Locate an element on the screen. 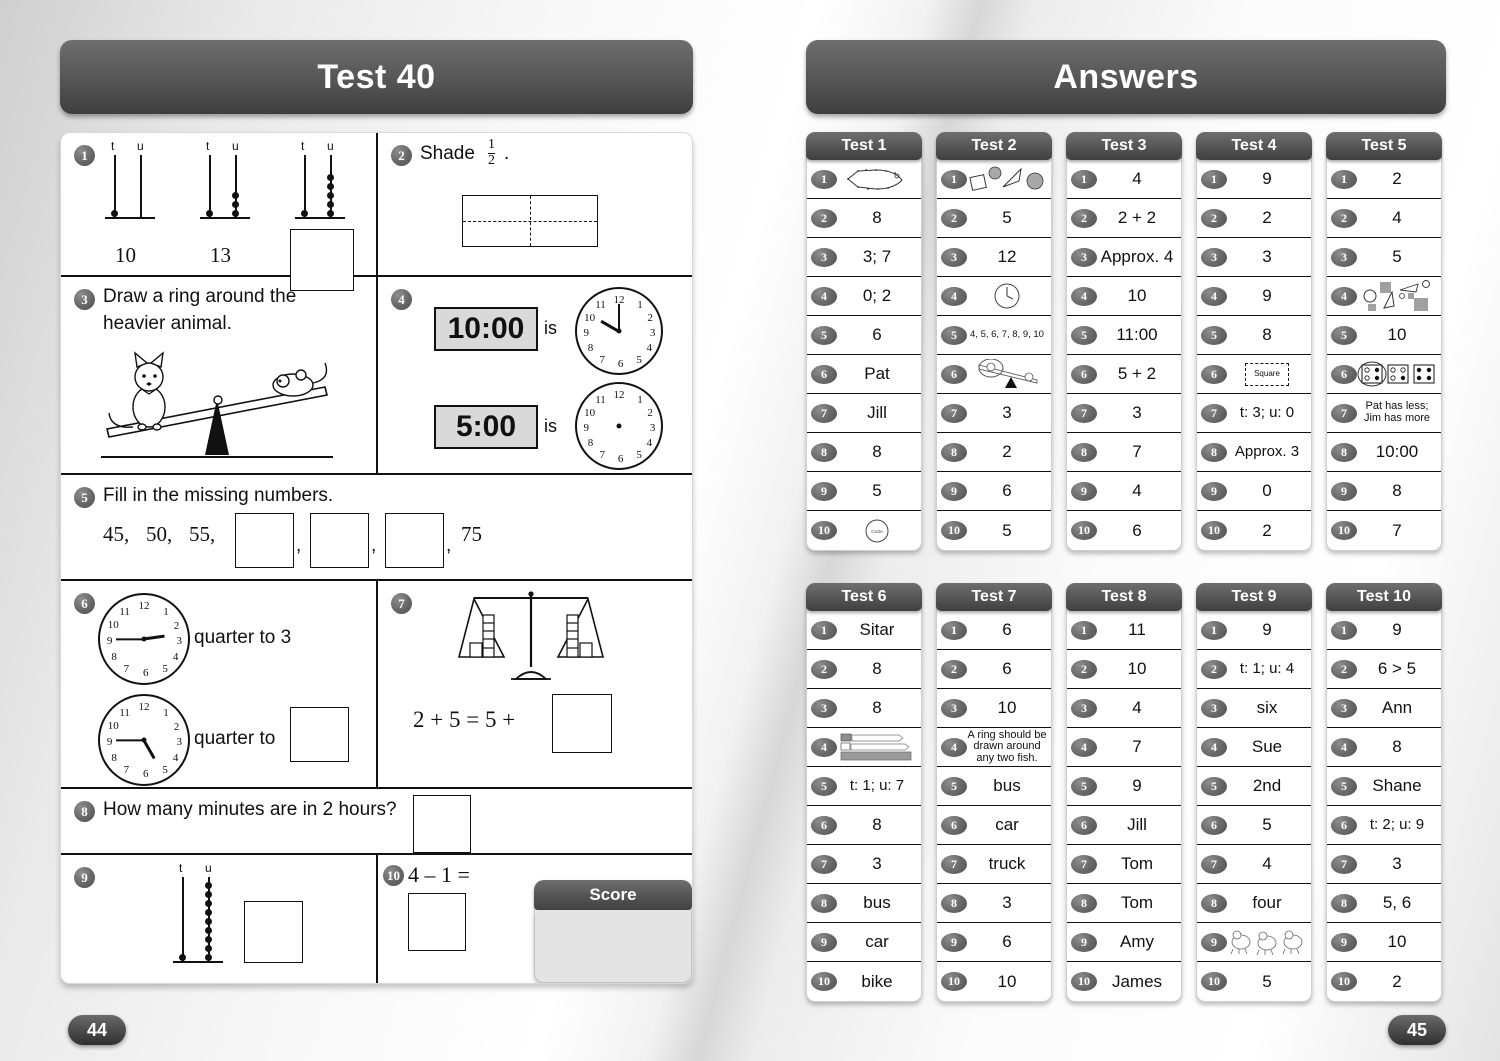 The image size is (1500, 1061). answer-value: 12 is located at coordinates (1007, 257).